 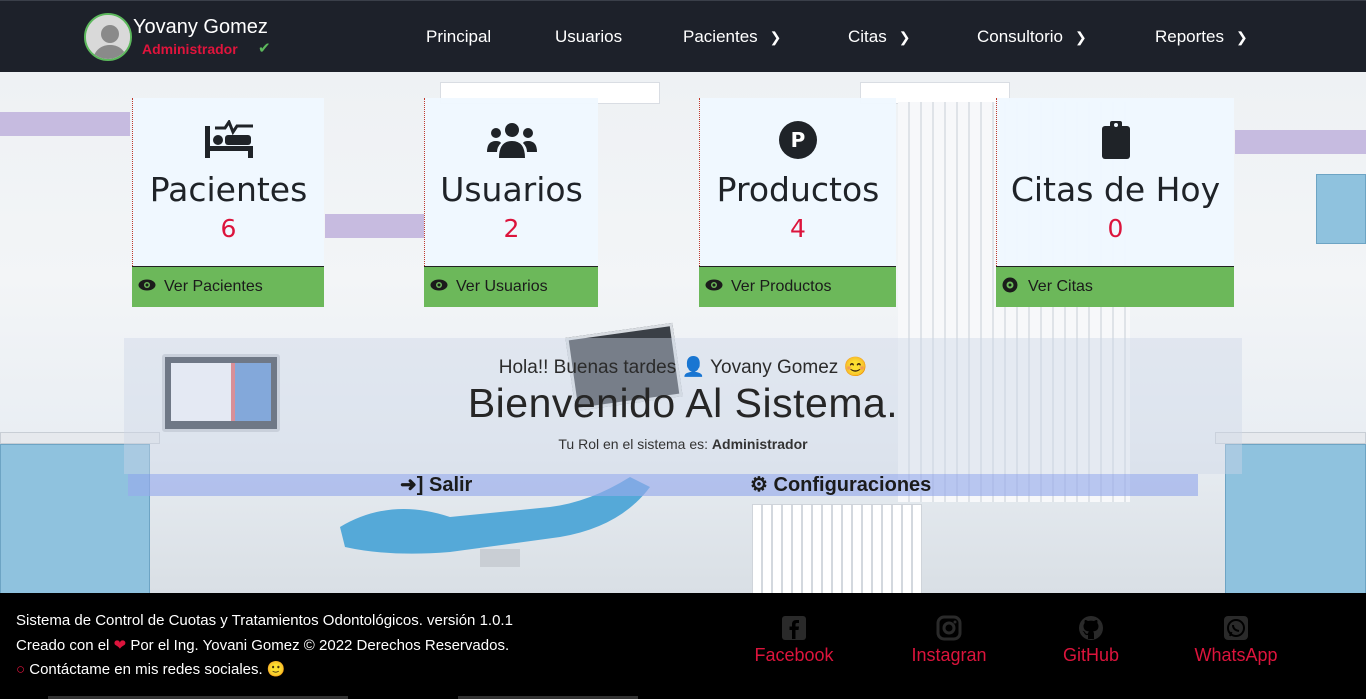 What do you see at coordinates (1091, 628) in the screenshot?
I see `github-icon` at bounding box center [1091, 628].